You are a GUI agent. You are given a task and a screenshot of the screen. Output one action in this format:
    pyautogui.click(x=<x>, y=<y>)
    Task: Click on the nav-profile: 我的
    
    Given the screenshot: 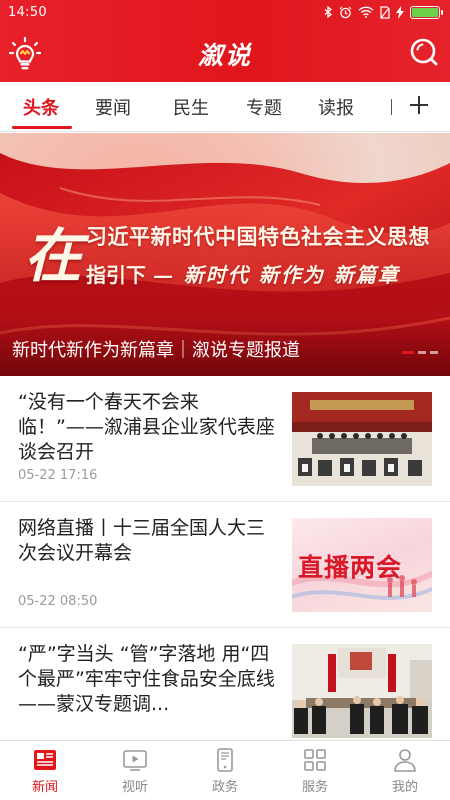 What is the action you would take?
    pyautogui.click(x=405, y=770)
    